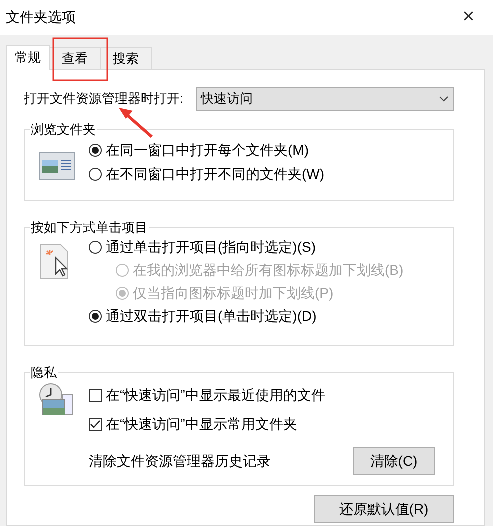 This screenshot has height=526, width=493. Describe the element at coordinates (233, 293) in the screenshot. I see `radio-label: 仅当指向图标标题时加下划线(P)` at that location.